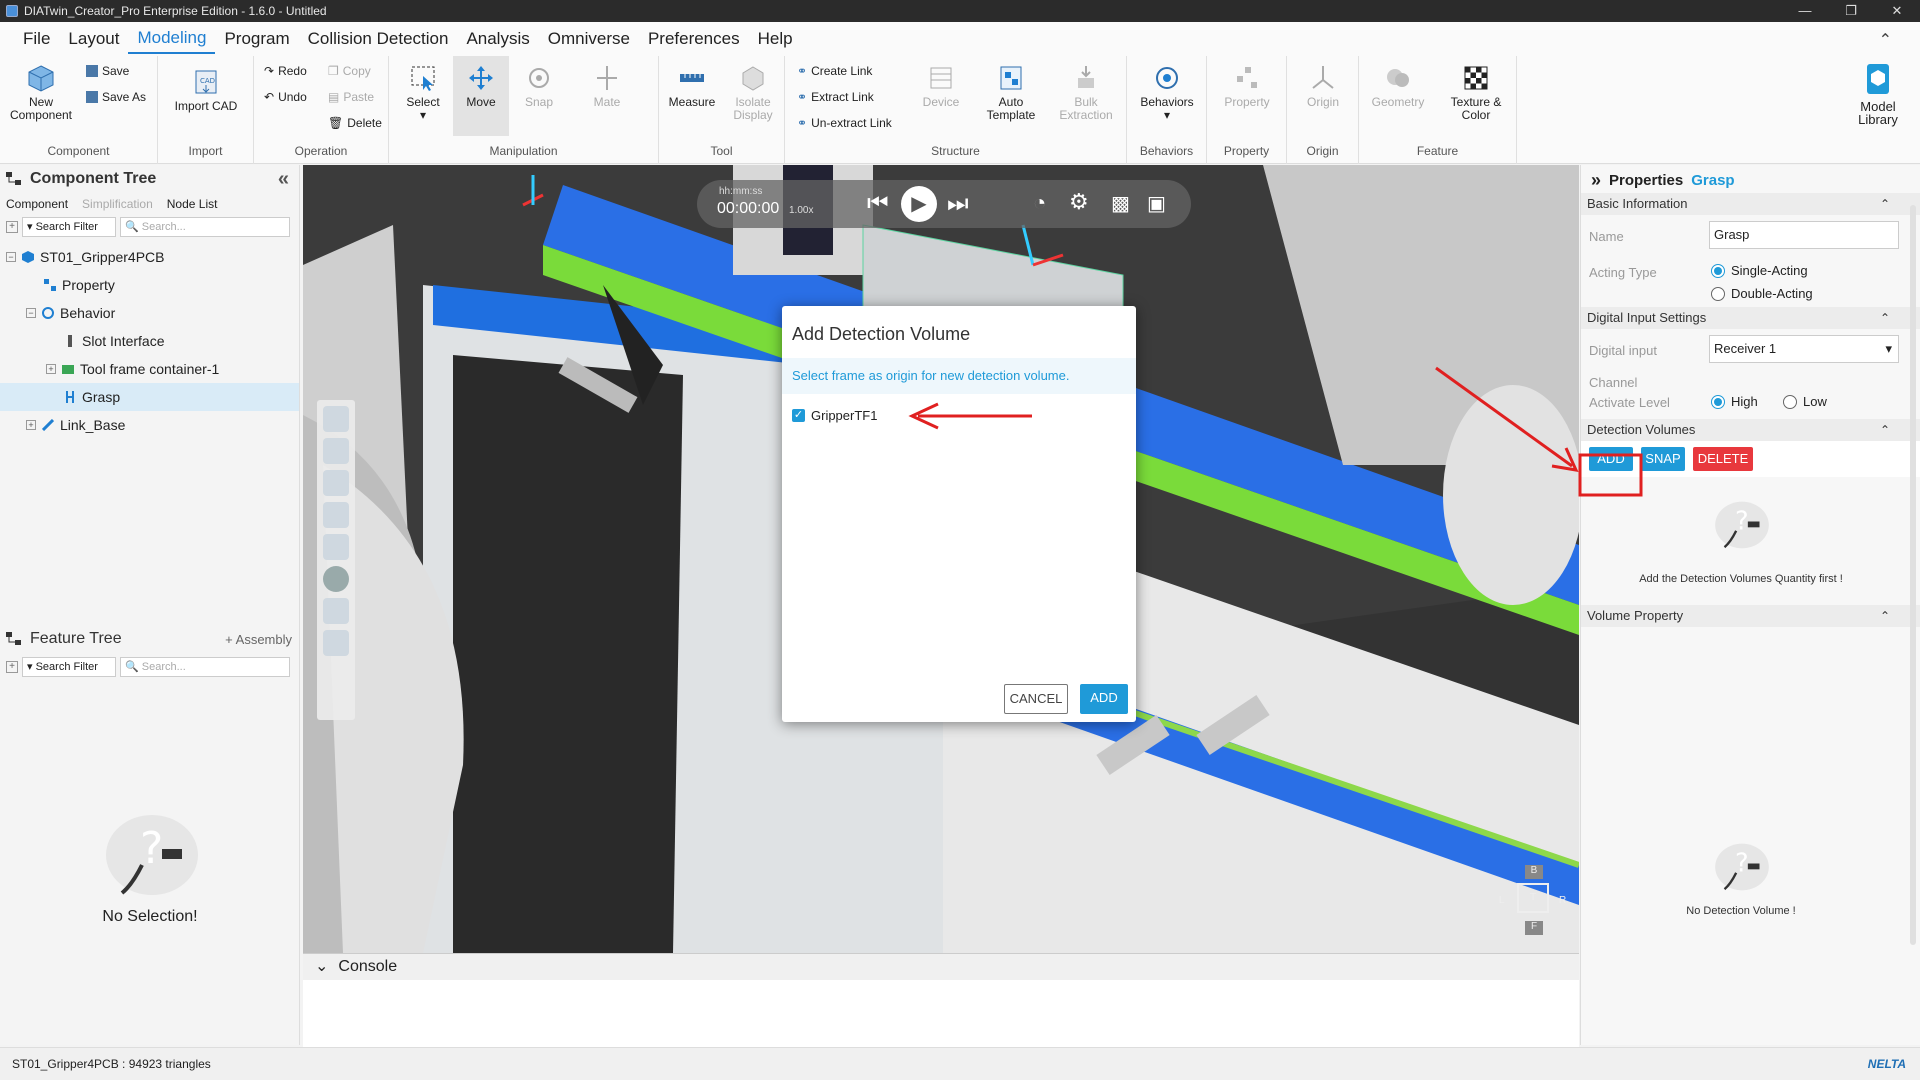 The width and height of the screenshot is (1920, 1080). Describe the element at coordinates (1804, 349) in the screenshot. I see `digital-input-select: Receiver 1 ▾` at that location.